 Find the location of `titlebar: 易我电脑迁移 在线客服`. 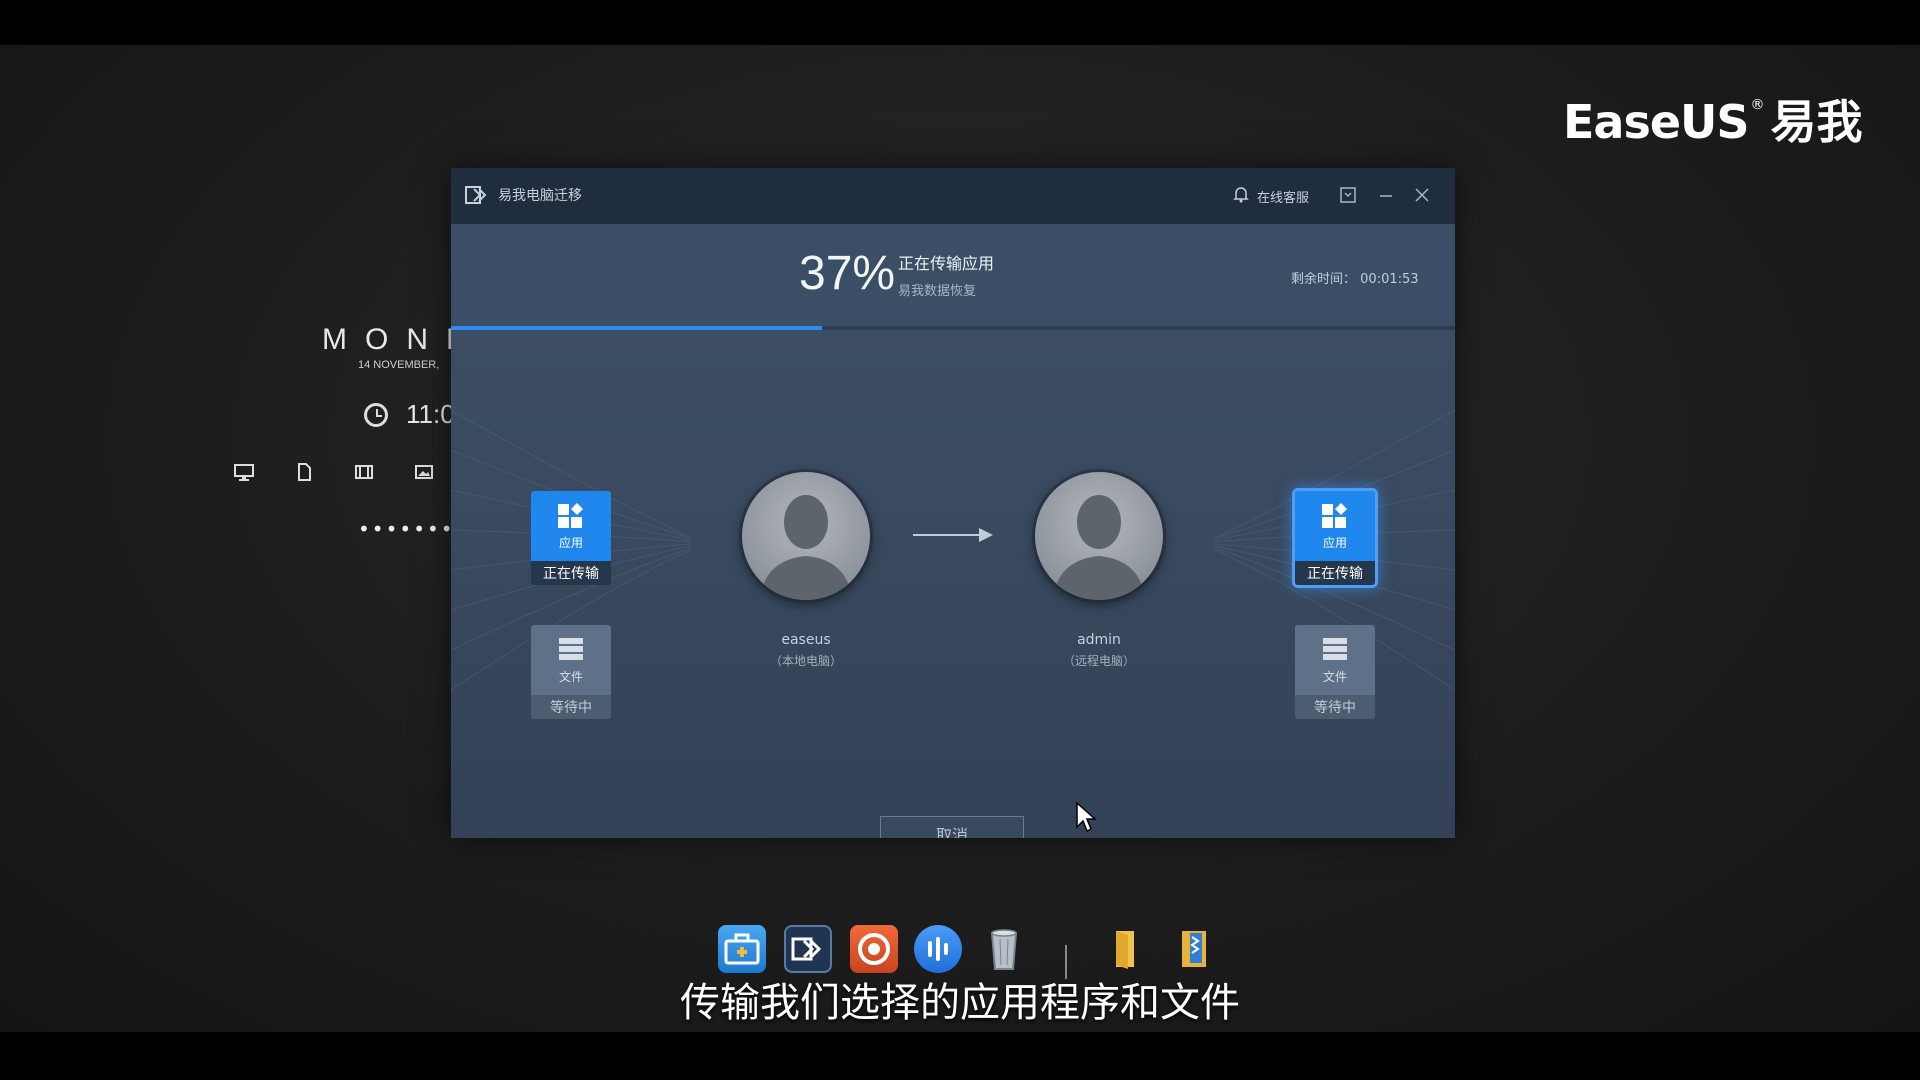

titlebar: 易我电脑迁移 在线客服 is located at coordinates (953, 196).